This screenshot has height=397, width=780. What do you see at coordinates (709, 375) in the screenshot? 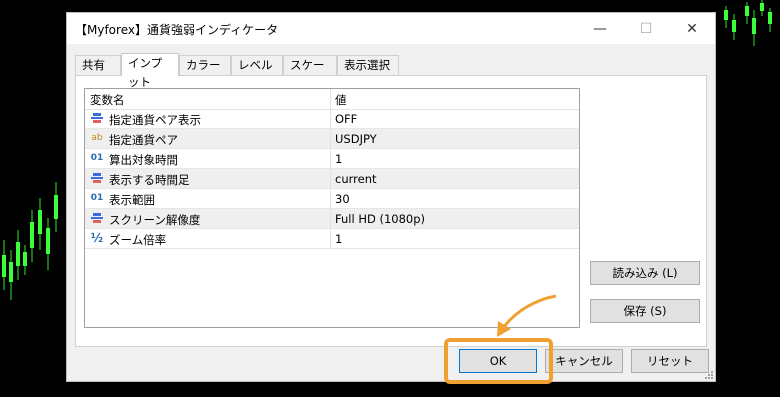
I see `resize-grip-icon` at bounding box center [709, 375].